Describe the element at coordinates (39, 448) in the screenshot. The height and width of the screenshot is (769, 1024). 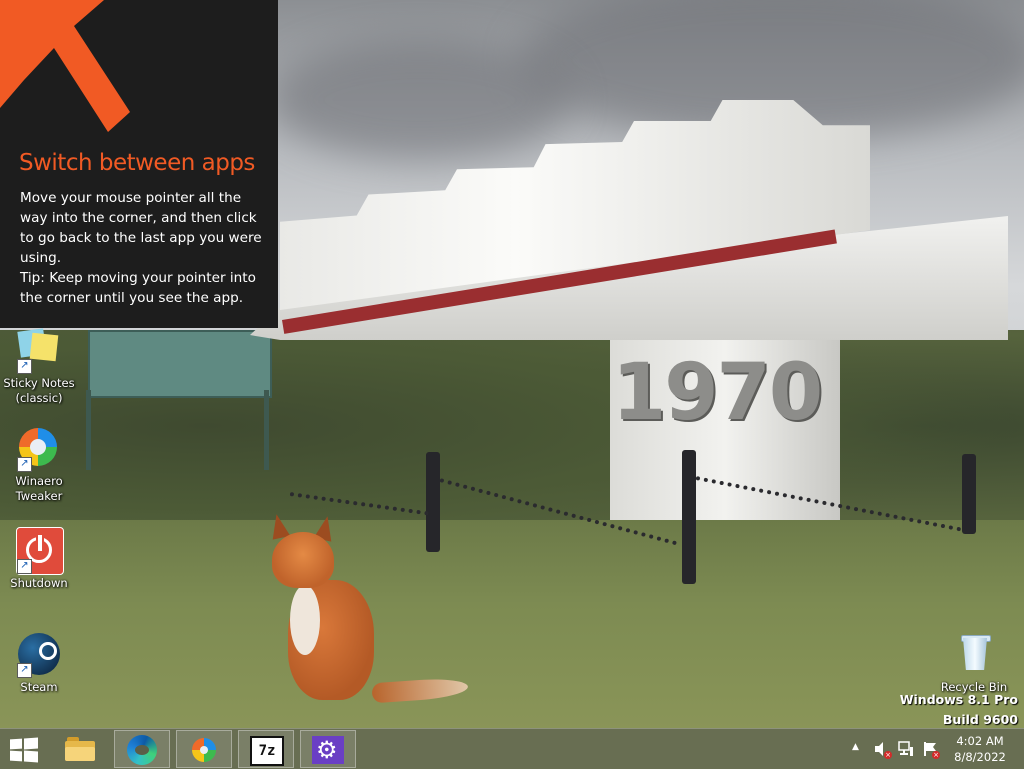
I see `winaero-tweaker-icon: ↗` at that location.